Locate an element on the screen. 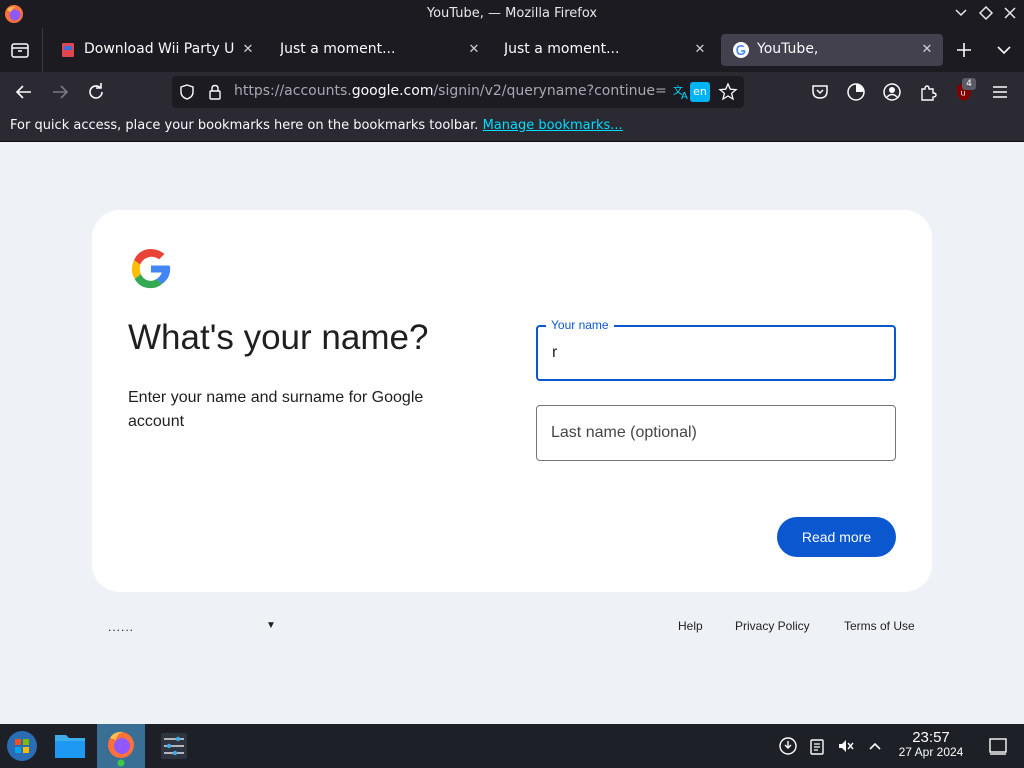 This screenshot has width=1024, height=768. network-icon is located at coordinates (788, 746).